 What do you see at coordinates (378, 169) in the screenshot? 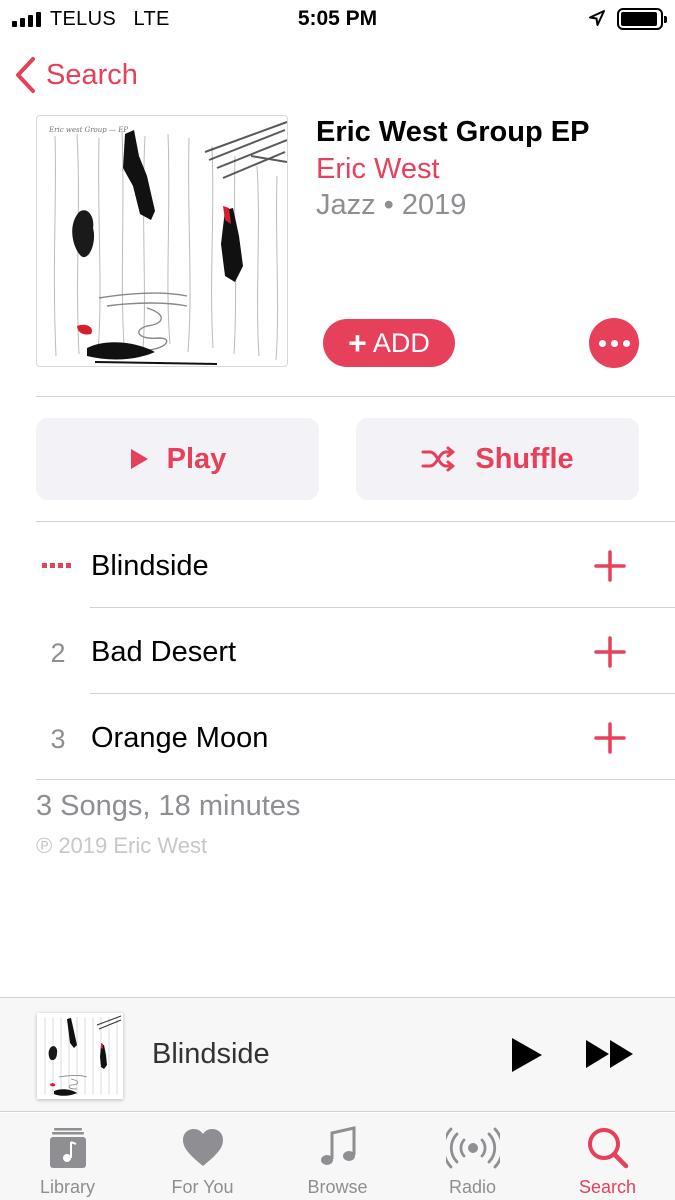
I see `artist-link: Eric West` at bounding box center [378, 169].